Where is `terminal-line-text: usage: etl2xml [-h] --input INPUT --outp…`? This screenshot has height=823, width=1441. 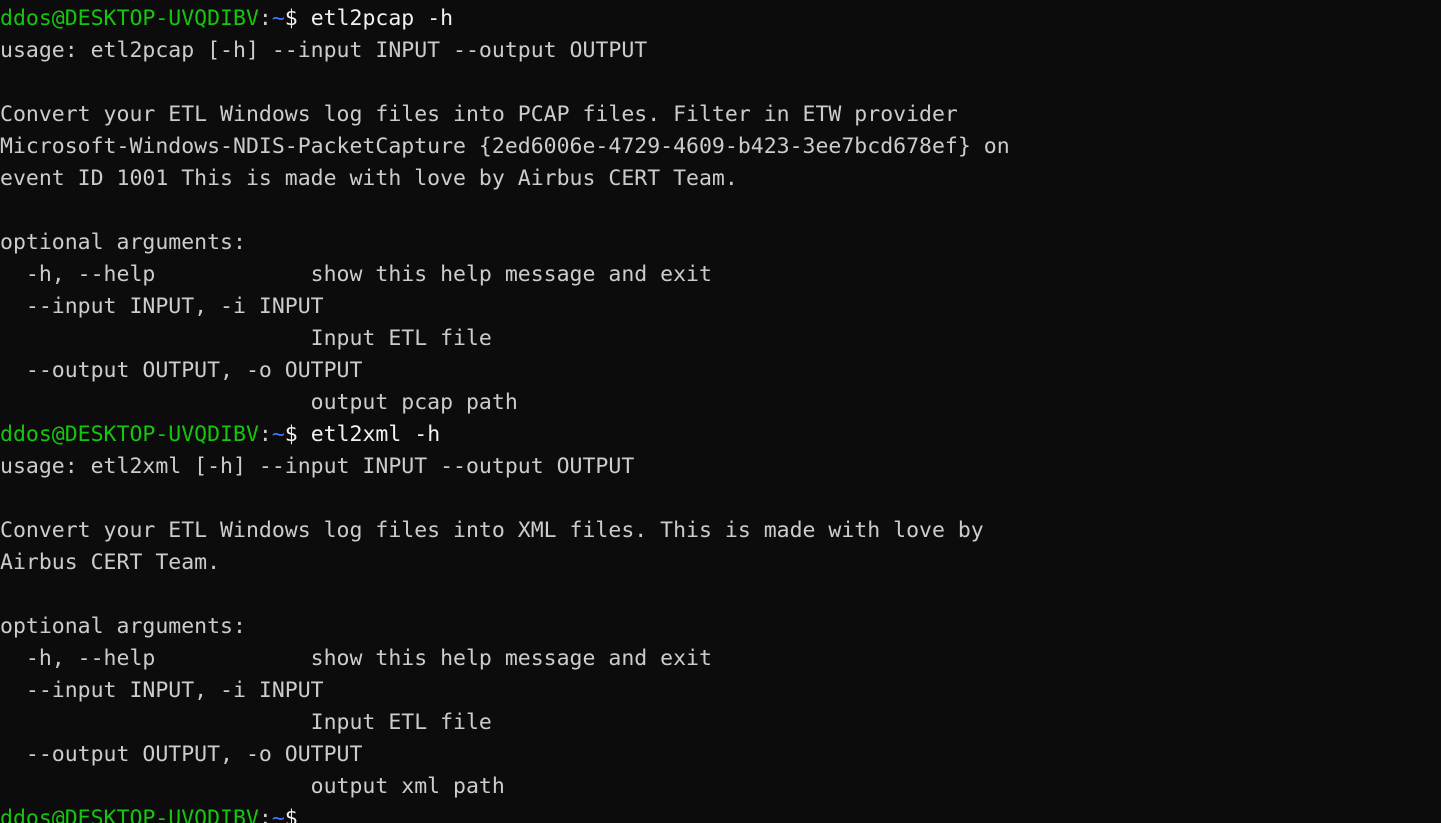
terminal-line-text: usage: etl2xml [-h] --input INPUT --outp… is located at coordinates (317, 466).